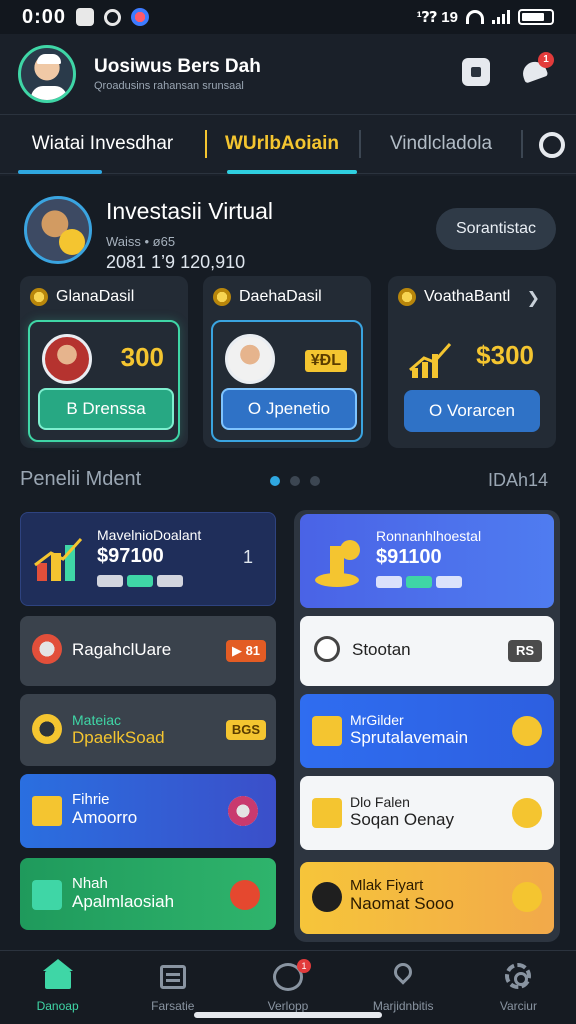 This screenshot has height=1024, width=576. I want to click on investment-card: DaehaDasil ¥ÐL O Jpenetio, so click(287, 362).